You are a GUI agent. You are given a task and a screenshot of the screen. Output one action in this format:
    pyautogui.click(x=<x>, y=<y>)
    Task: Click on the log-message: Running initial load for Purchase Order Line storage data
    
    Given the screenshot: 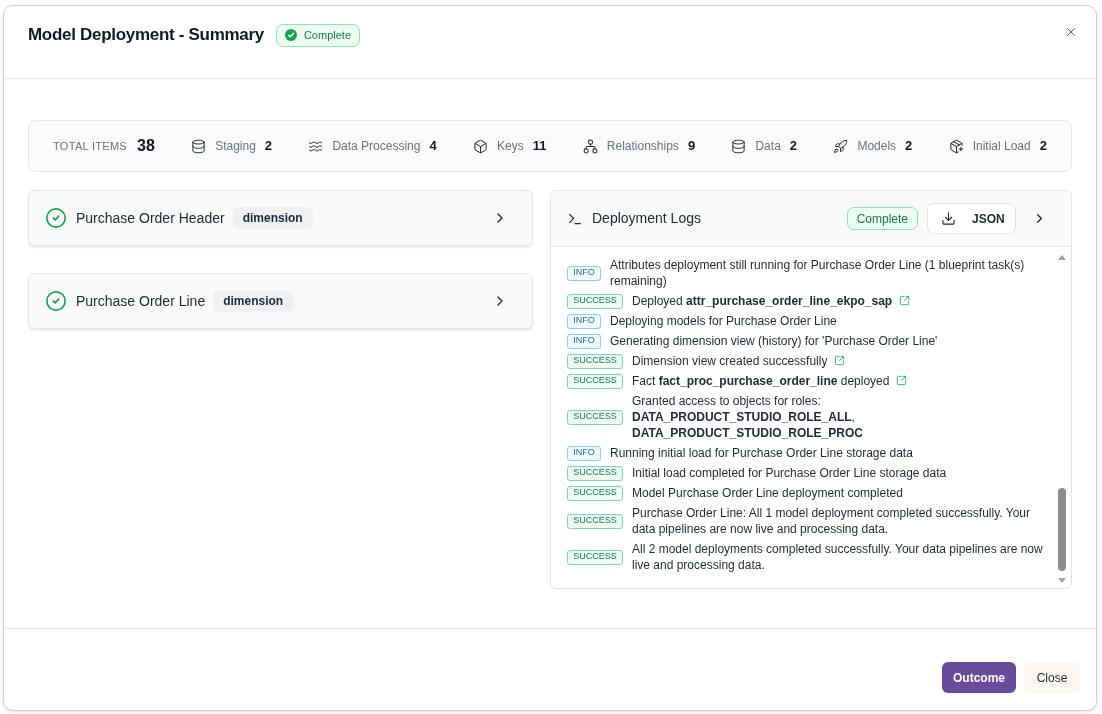 What is the action you would take?
    pyautogui.click(x=761, y=453)
    